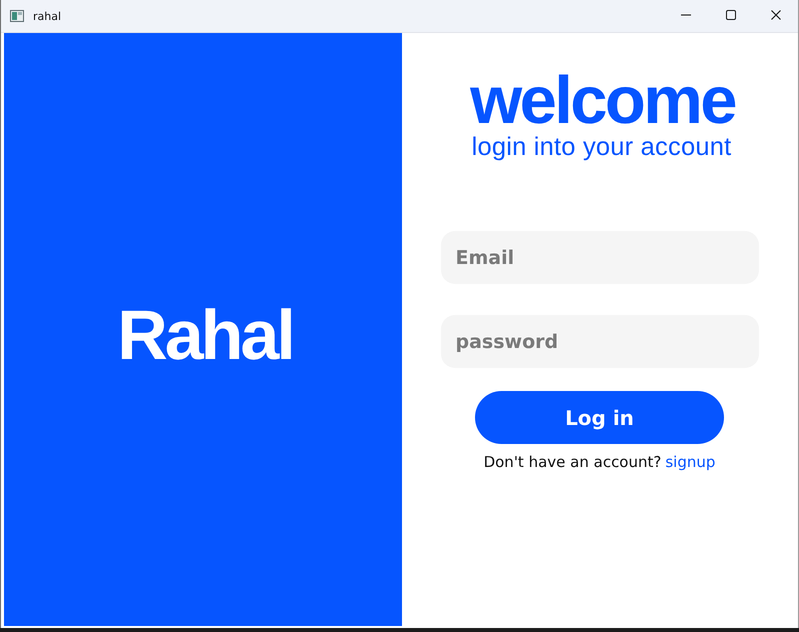 This screenshot has height=632, width=799. Describe the element at coordinates (690, 462) in the screenshot. I see `signup-link: signup` at that location.